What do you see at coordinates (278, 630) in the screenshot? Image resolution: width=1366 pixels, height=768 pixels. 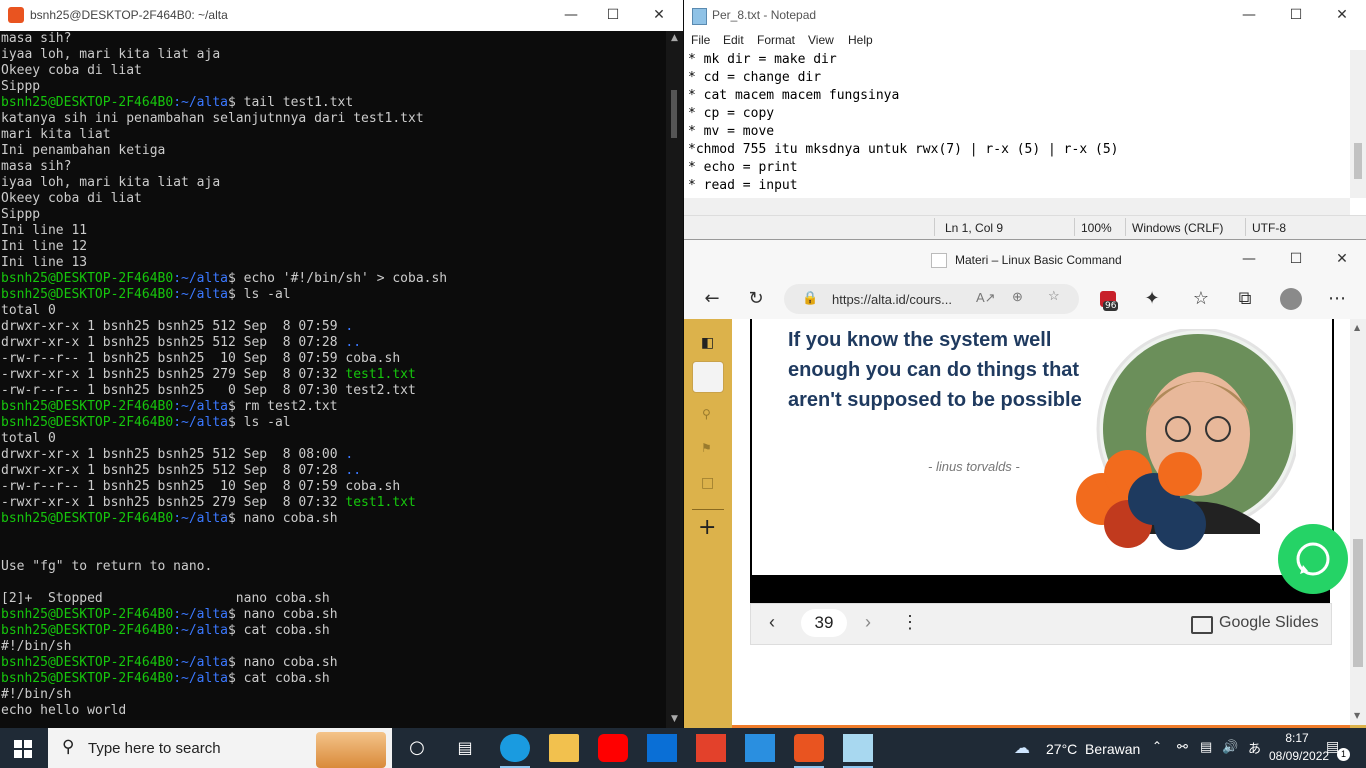 I see `command-text: $ cat coba.sh` at bounding box center [278, 630].